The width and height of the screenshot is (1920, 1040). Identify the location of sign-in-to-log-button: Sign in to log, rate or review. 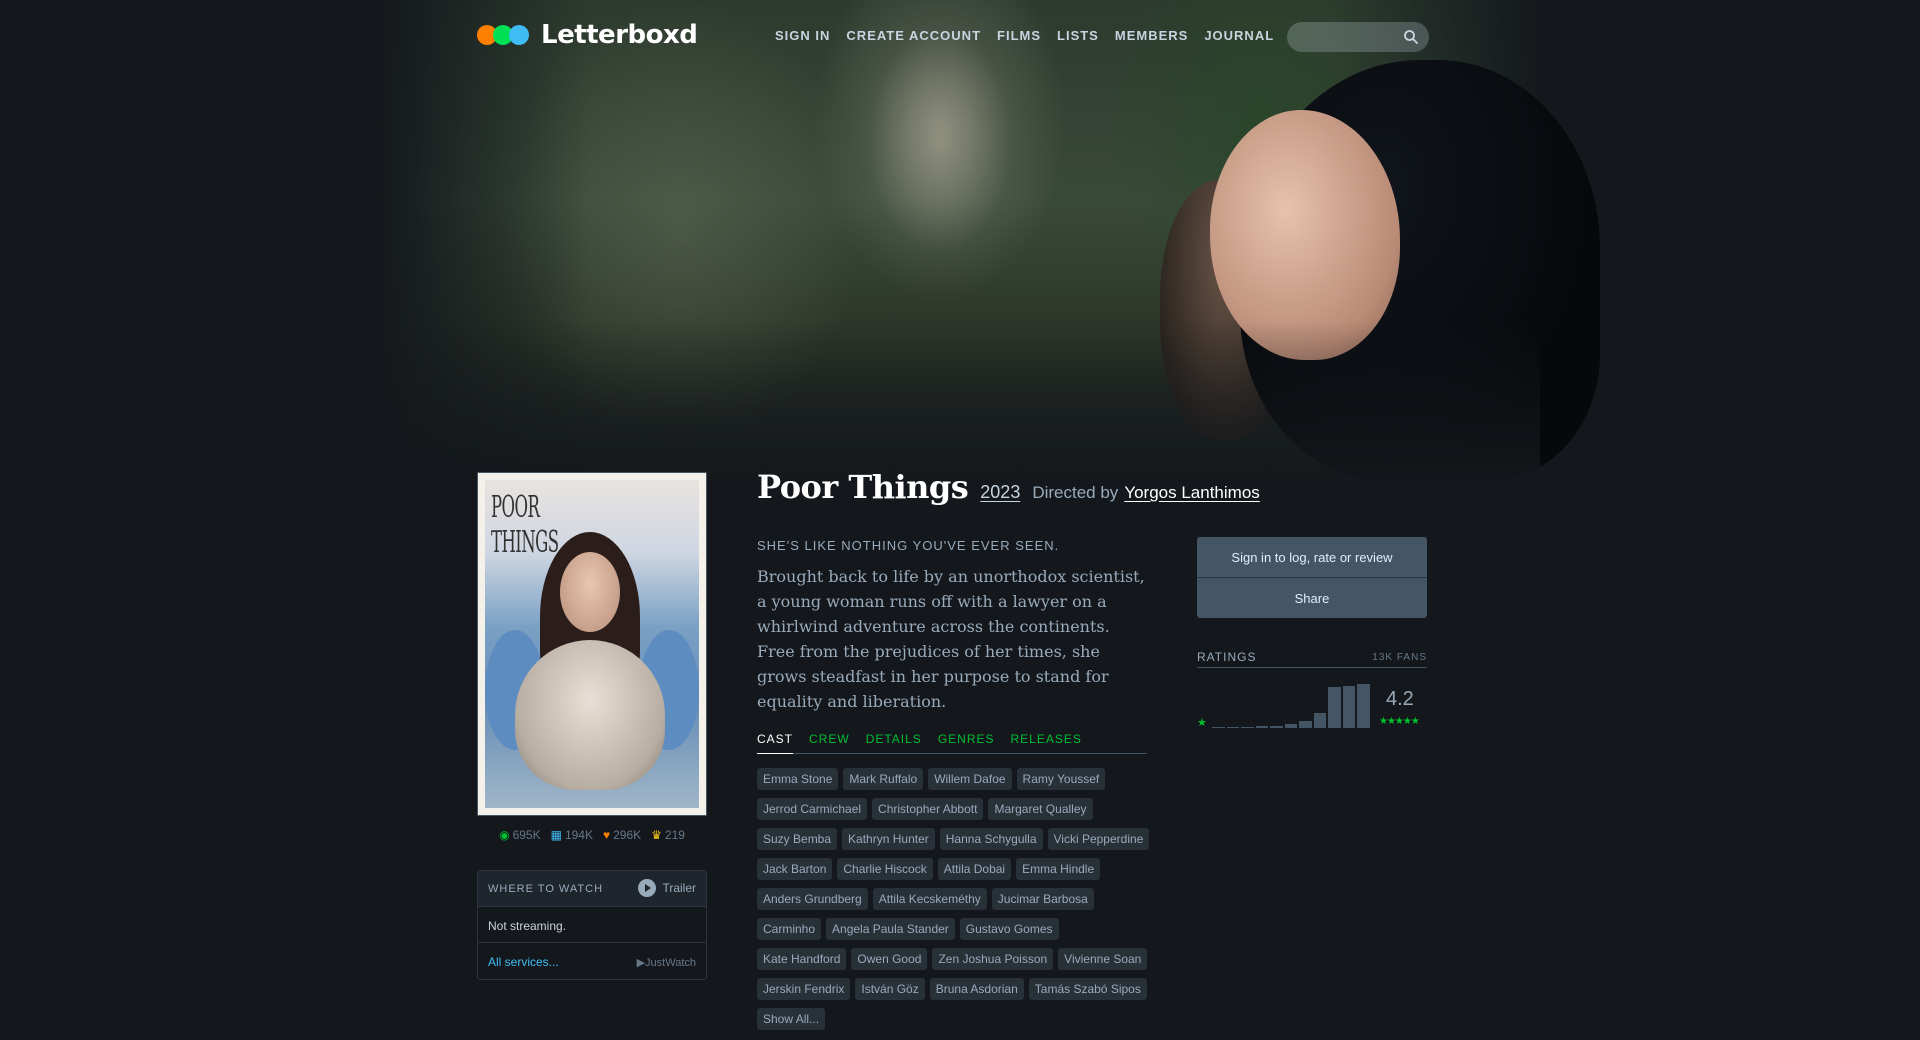
(1312, 557).